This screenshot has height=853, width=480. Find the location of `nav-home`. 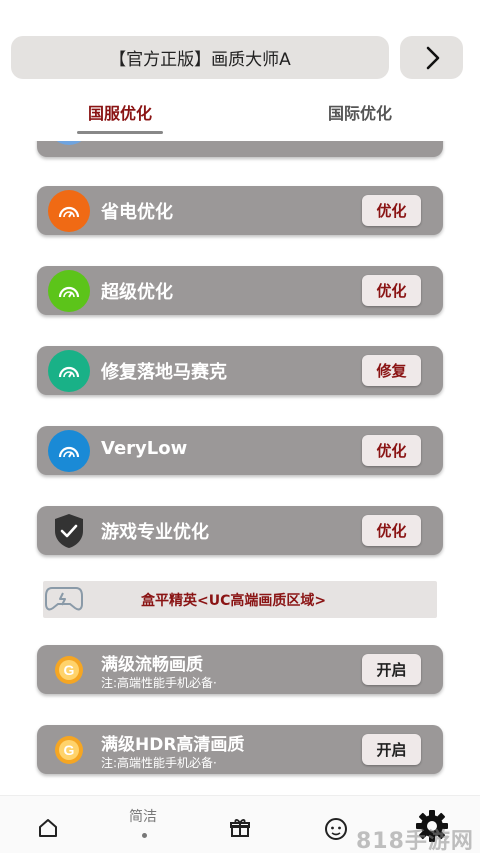

nav-home is located at coordinates (48, 828).